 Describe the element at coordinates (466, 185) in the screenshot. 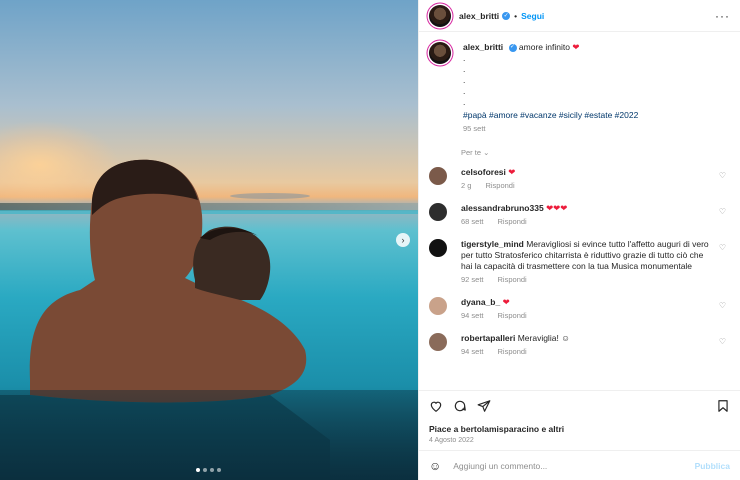

I see `comment-time: 2 g` at that location.